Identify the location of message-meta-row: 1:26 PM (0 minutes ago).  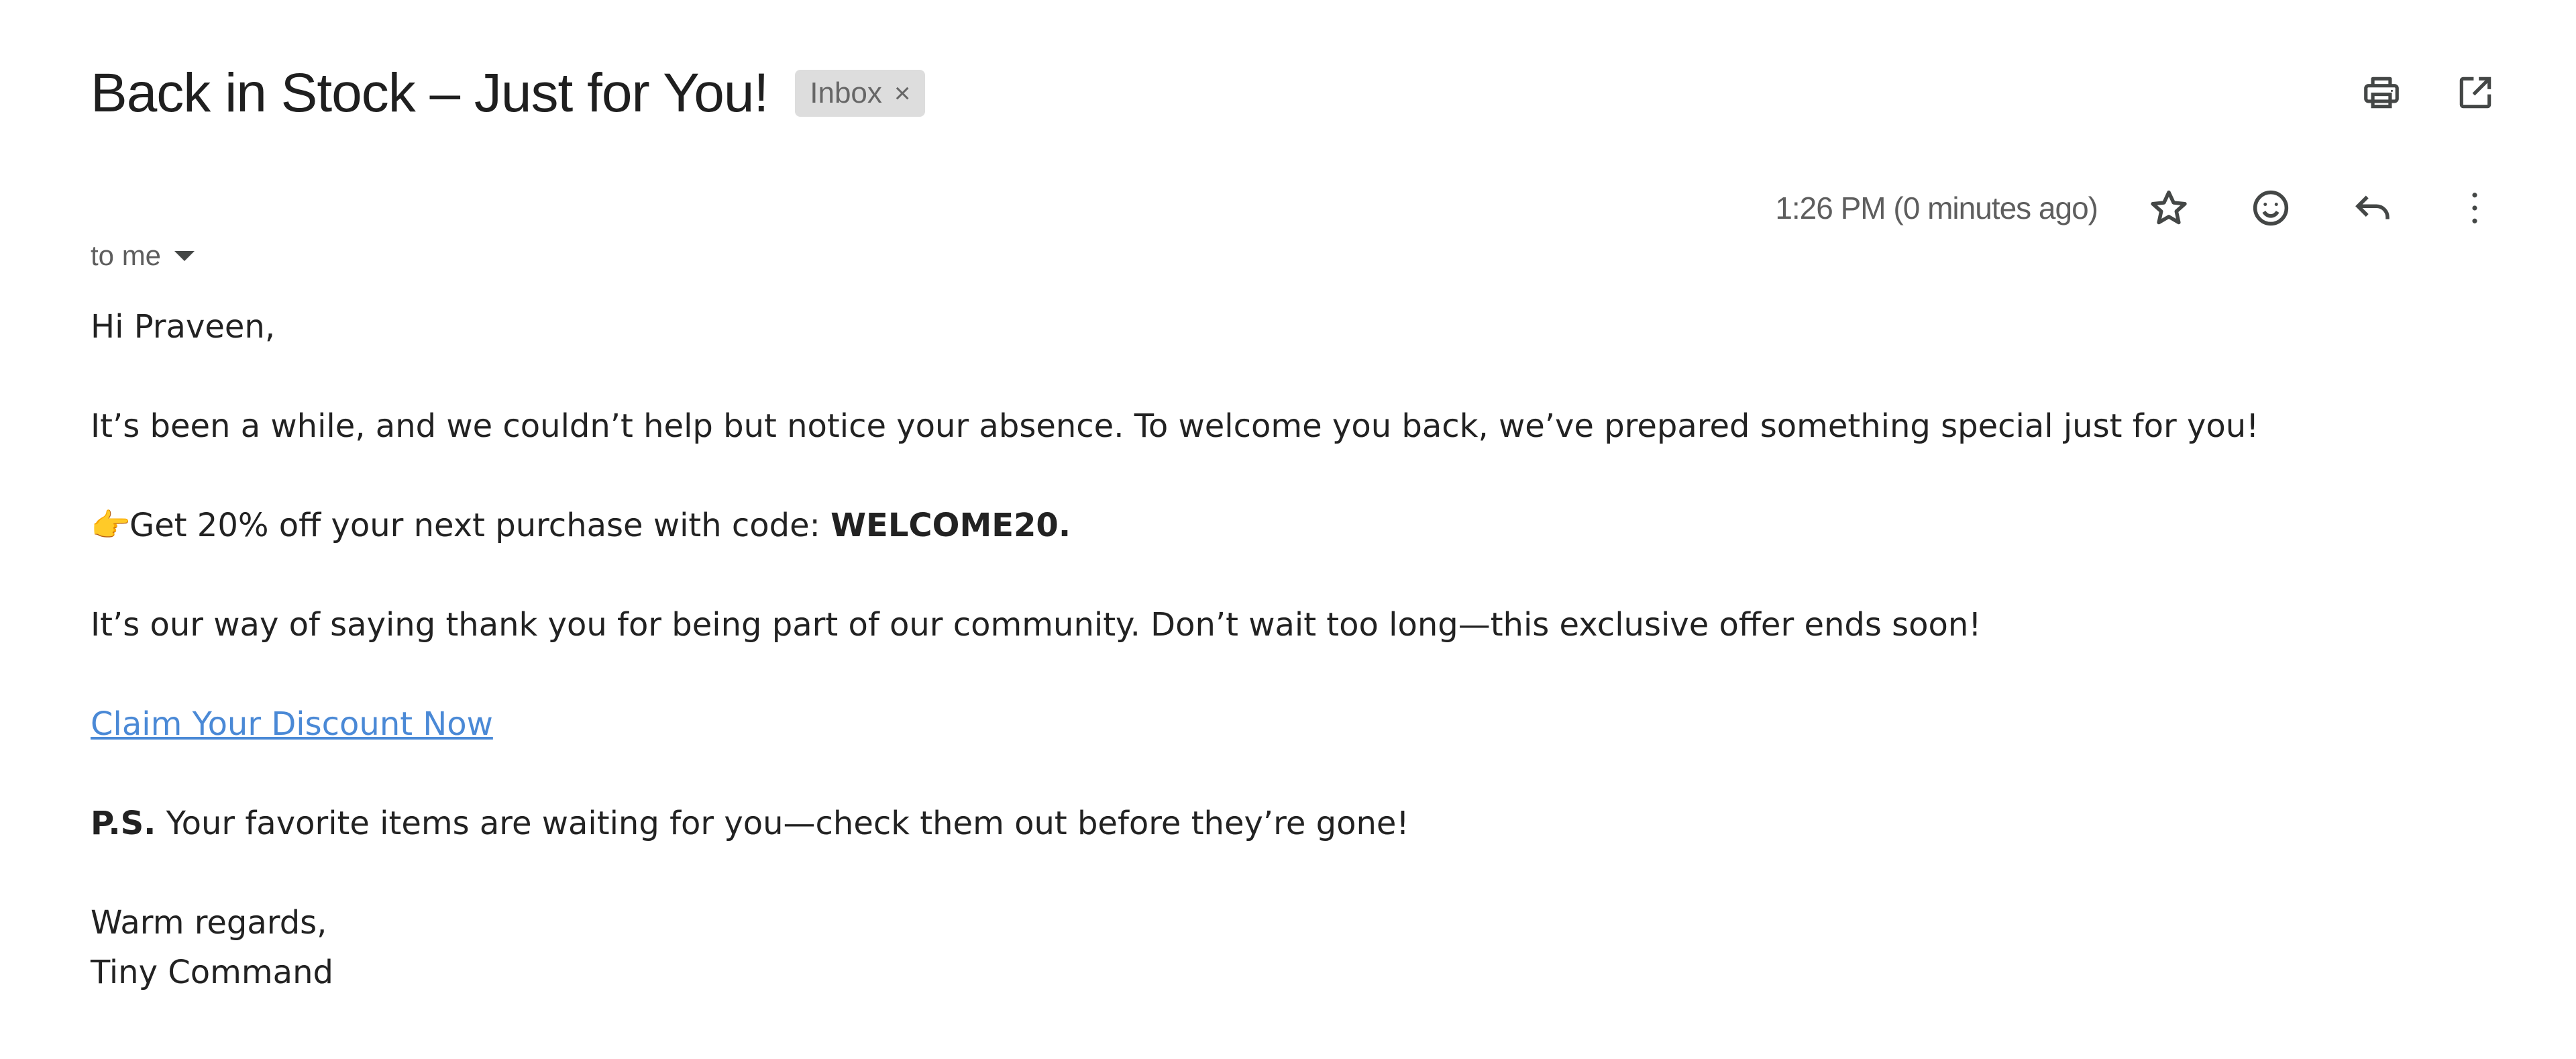
(2140, 208).